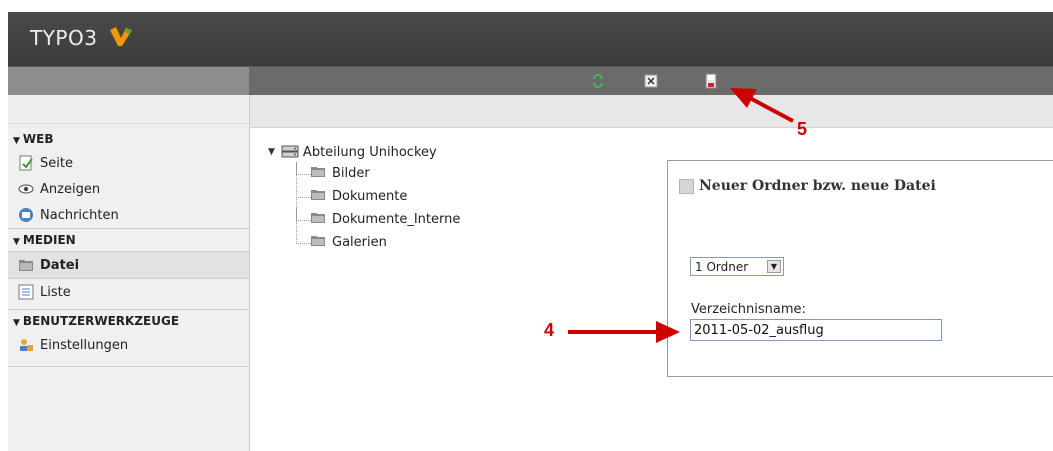  I want to click on annotation-overlay, so click(681, 215).